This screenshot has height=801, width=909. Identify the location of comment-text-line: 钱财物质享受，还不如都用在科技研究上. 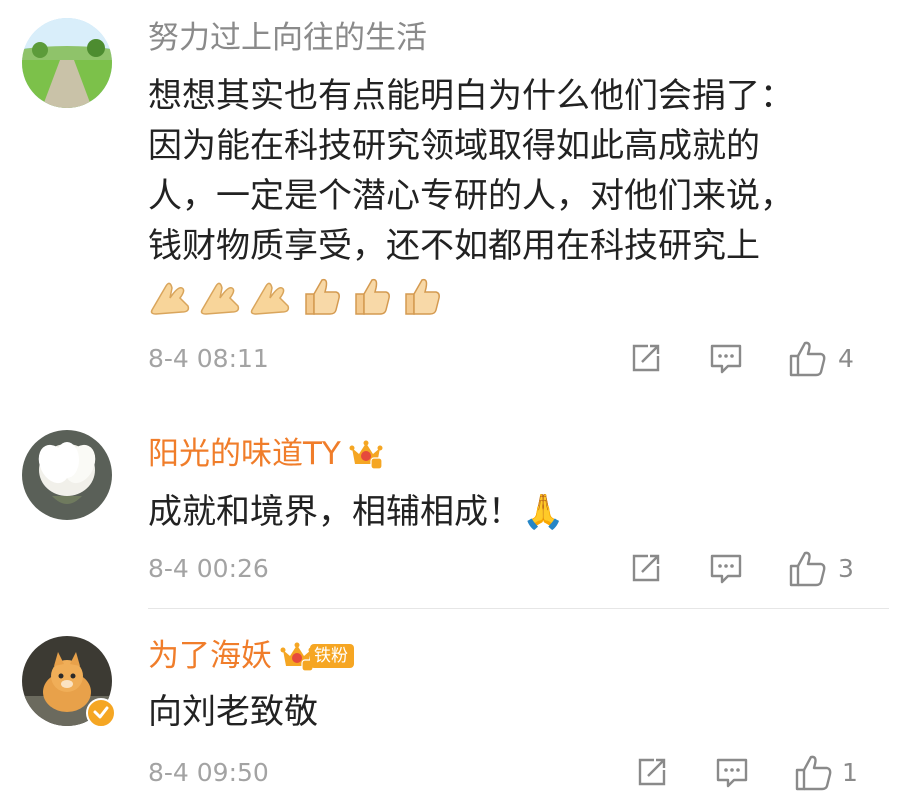
(454, 246).